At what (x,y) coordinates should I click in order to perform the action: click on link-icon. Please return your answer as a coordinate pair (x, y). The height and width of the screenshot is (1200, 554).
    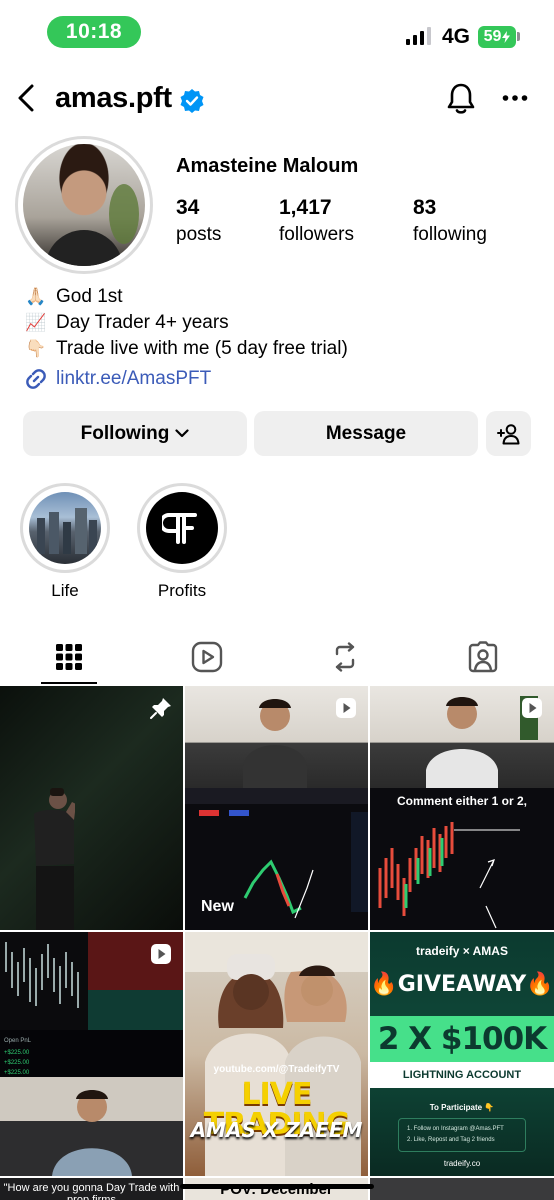
    Looking at the image, I should click on (36, 379).